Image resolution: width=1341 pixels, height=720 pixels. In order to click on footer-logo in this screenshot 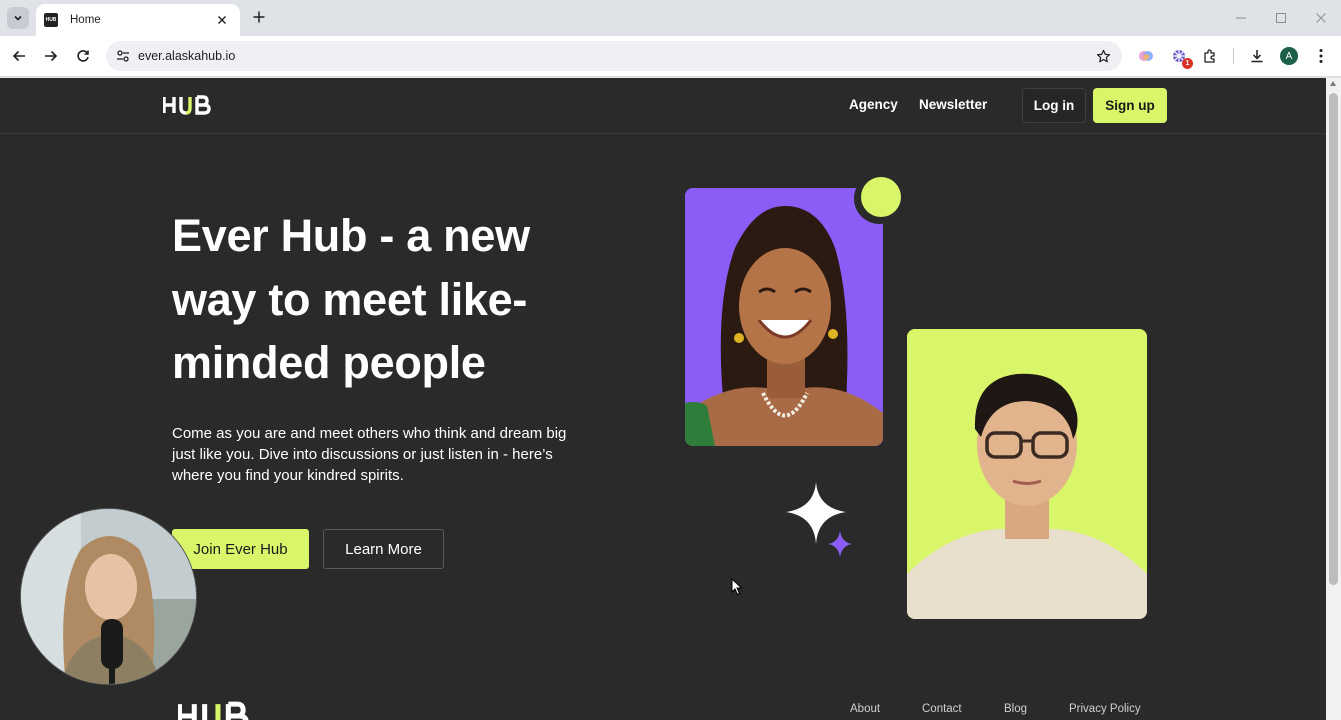, I will do `click(214, 710)`.